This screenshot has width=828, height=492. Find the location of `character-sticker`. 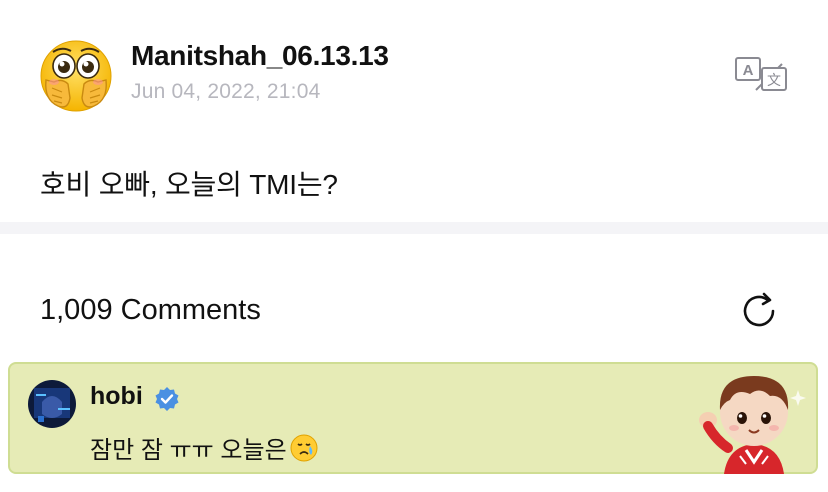

character-sticker is located at coordinates (754, 422).